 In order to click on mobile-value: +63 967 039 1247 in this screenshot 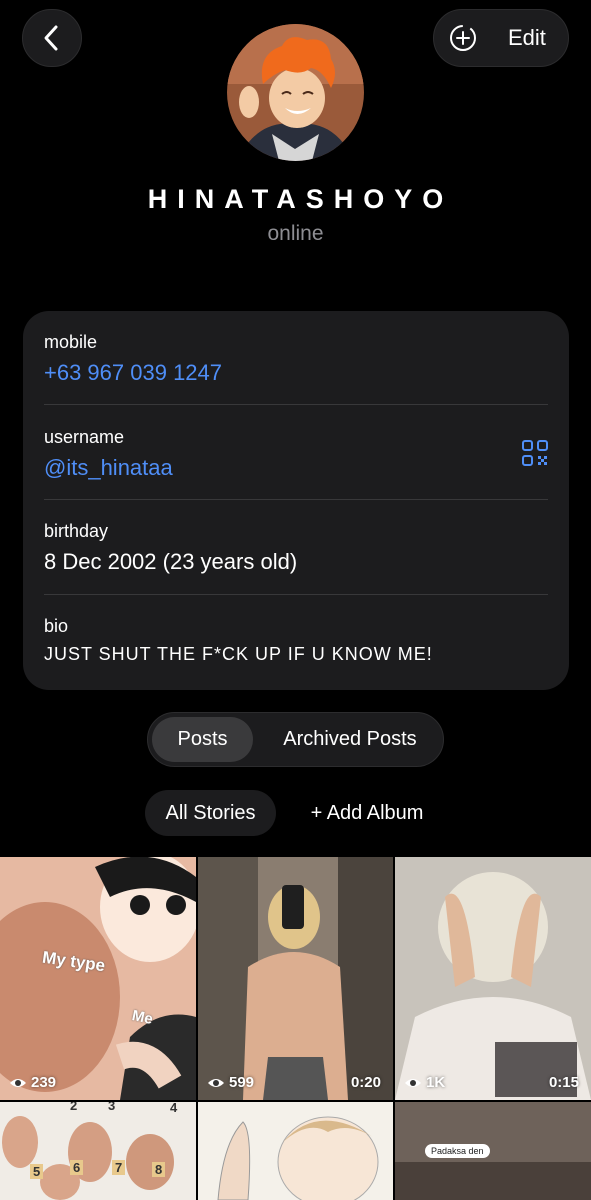, I will do `click(296, 373)`.